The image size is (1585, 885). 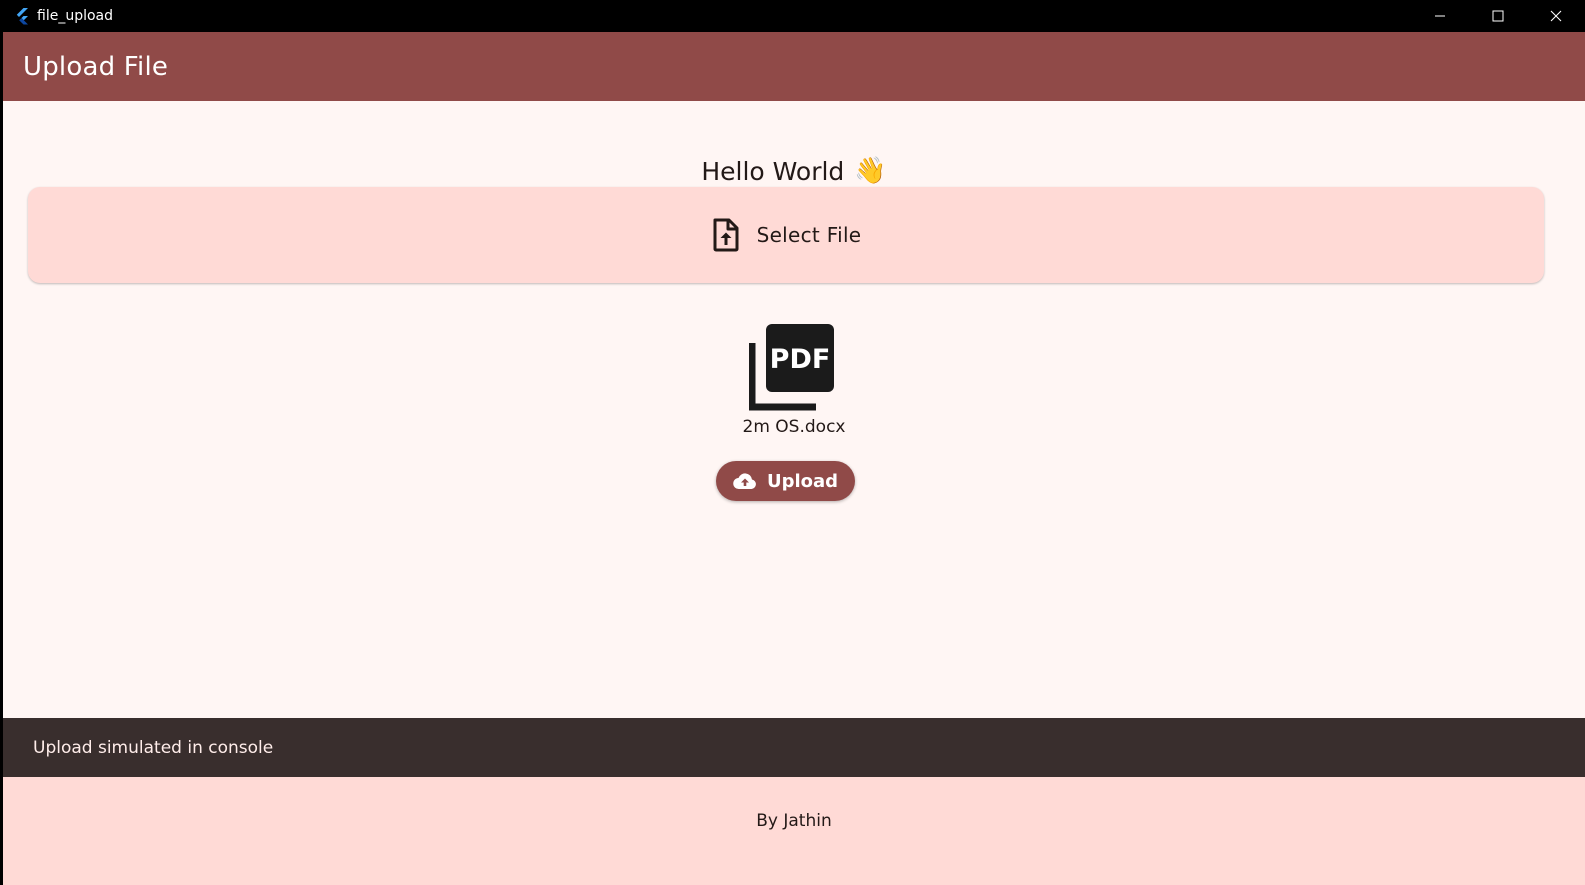 I want to click on maximize-icon, so click(x=1498, y=16).